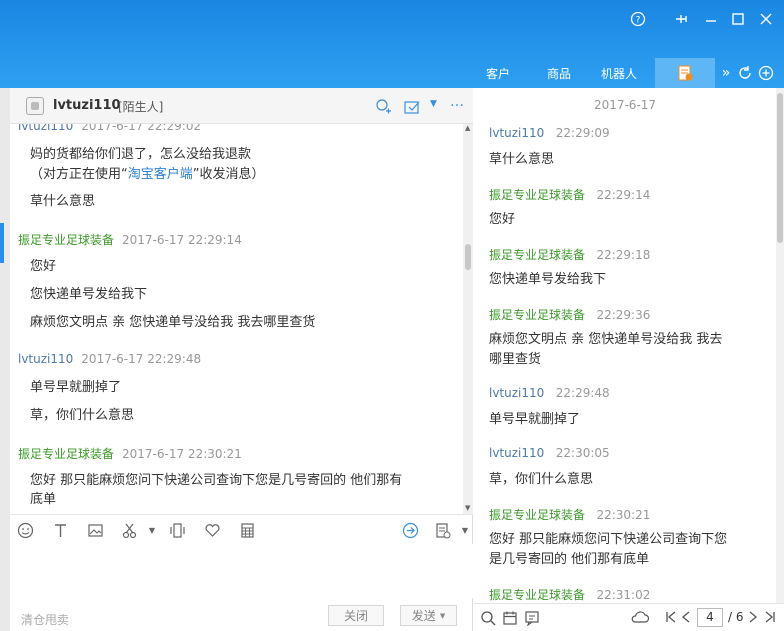 This screenshot has width=784, height=631. Describe the element at coordinates (502, 219) in the screenshot. I see `history-text: 您好` at that location.